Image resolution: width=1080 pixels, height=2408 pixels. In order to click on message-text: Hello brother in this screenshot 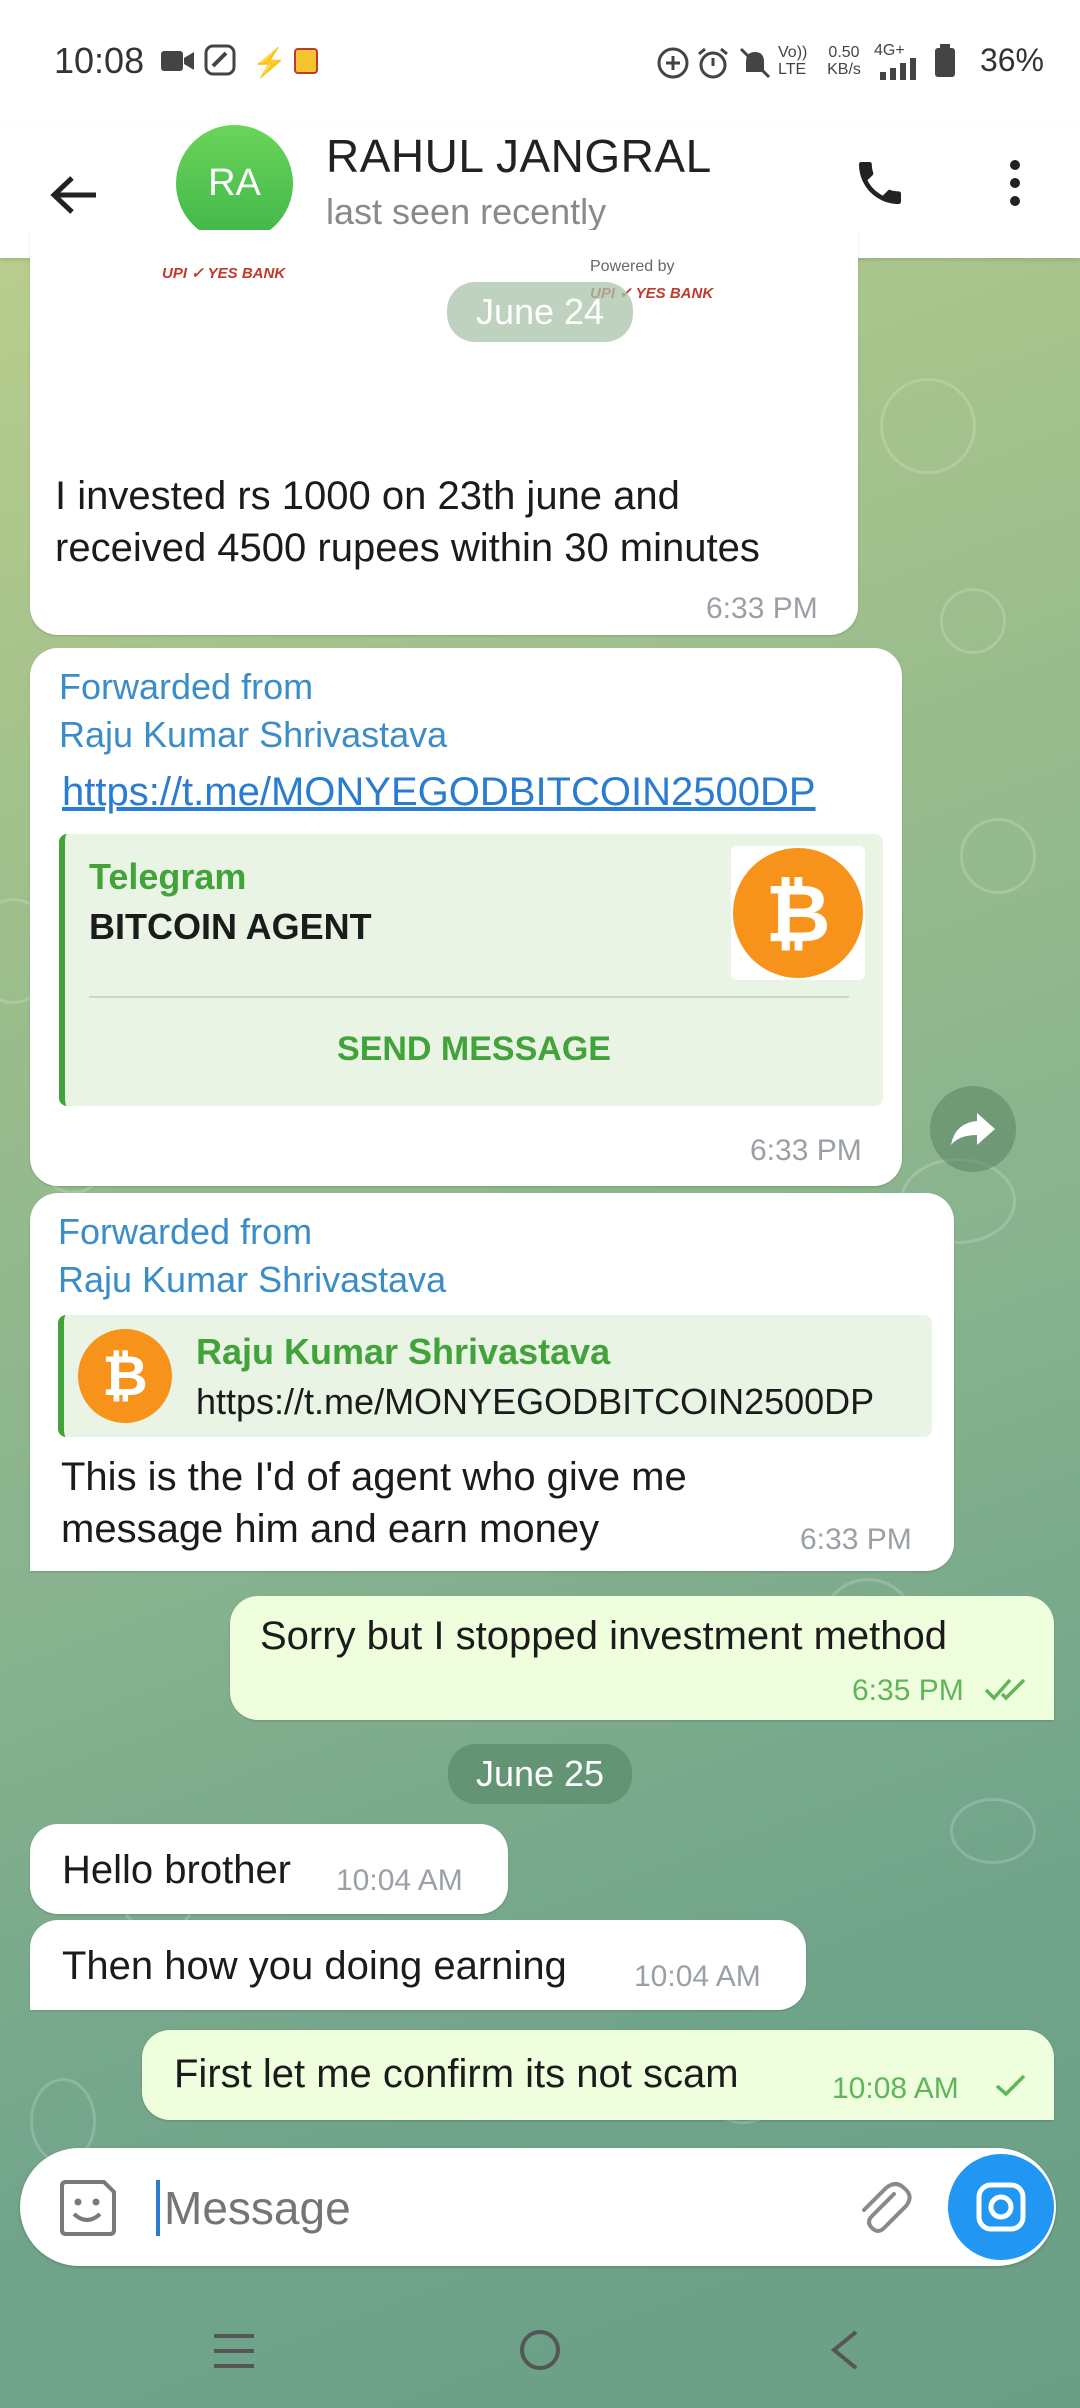, I will do `click(177, 1870)`.